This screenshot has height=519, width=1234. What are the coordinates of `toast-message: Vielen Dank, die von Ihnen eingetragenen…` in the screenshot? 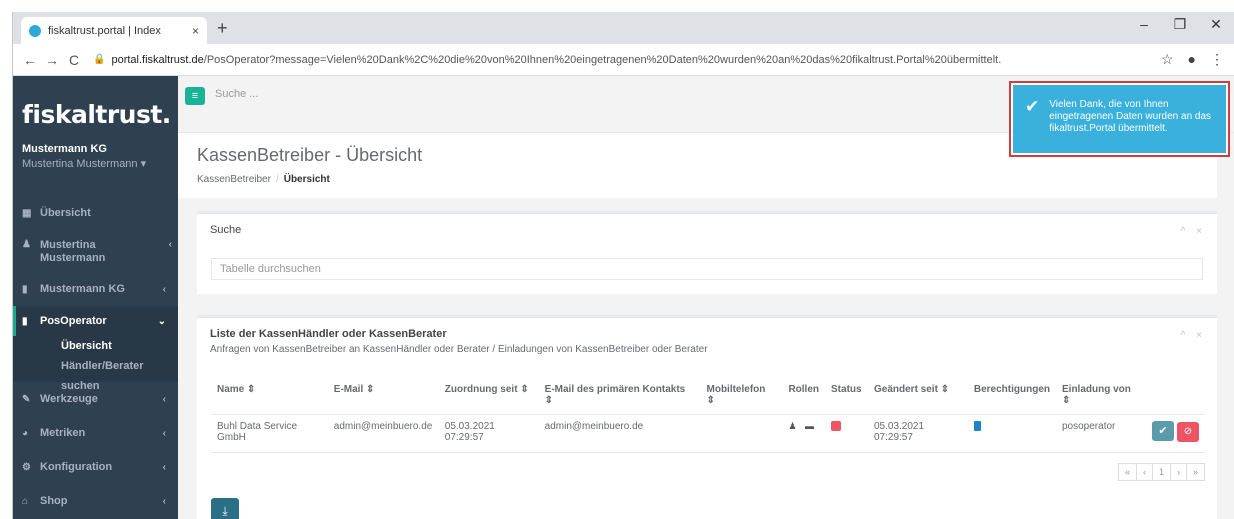 It's located at (1130, 116).